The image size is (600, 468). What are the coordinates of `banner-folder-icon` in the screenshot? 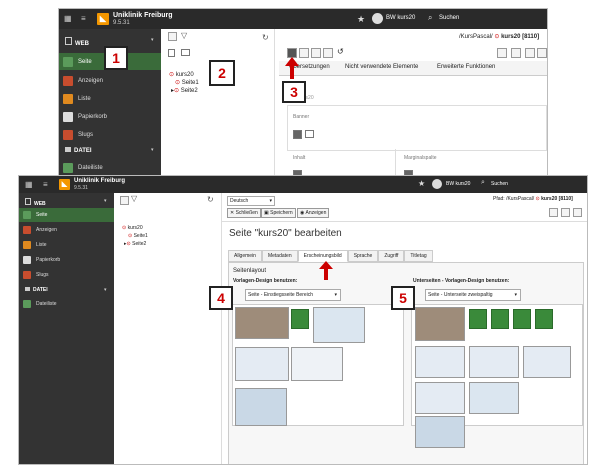 It's located at (309, 134).